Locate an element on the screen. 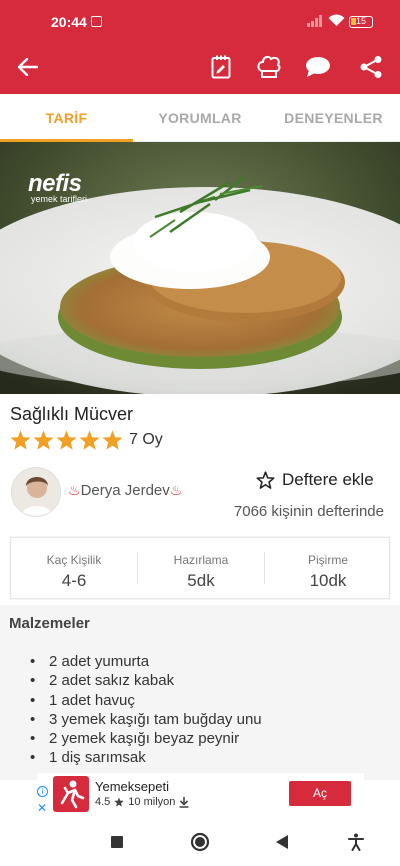  author-name: Derya Jerdev is located at coordinates (125, 490).